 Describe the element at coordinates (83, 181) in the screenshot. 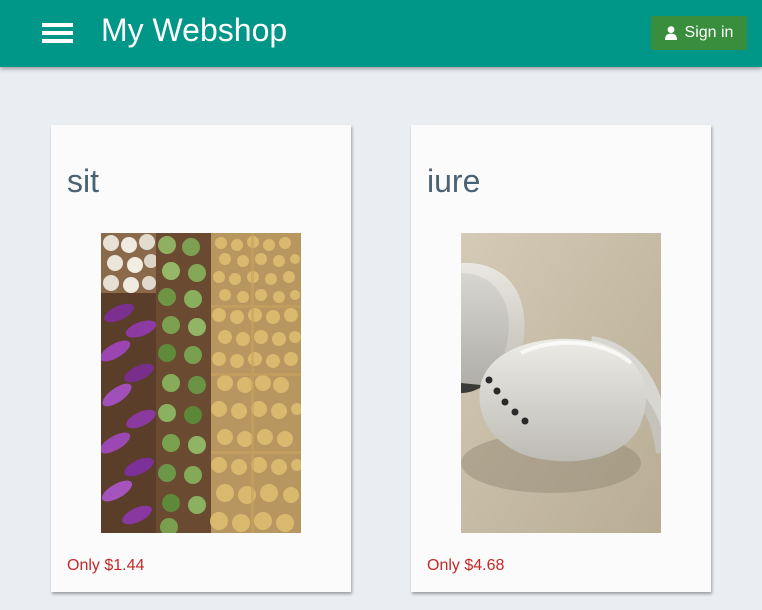

I see `product-title: sit` at that location.